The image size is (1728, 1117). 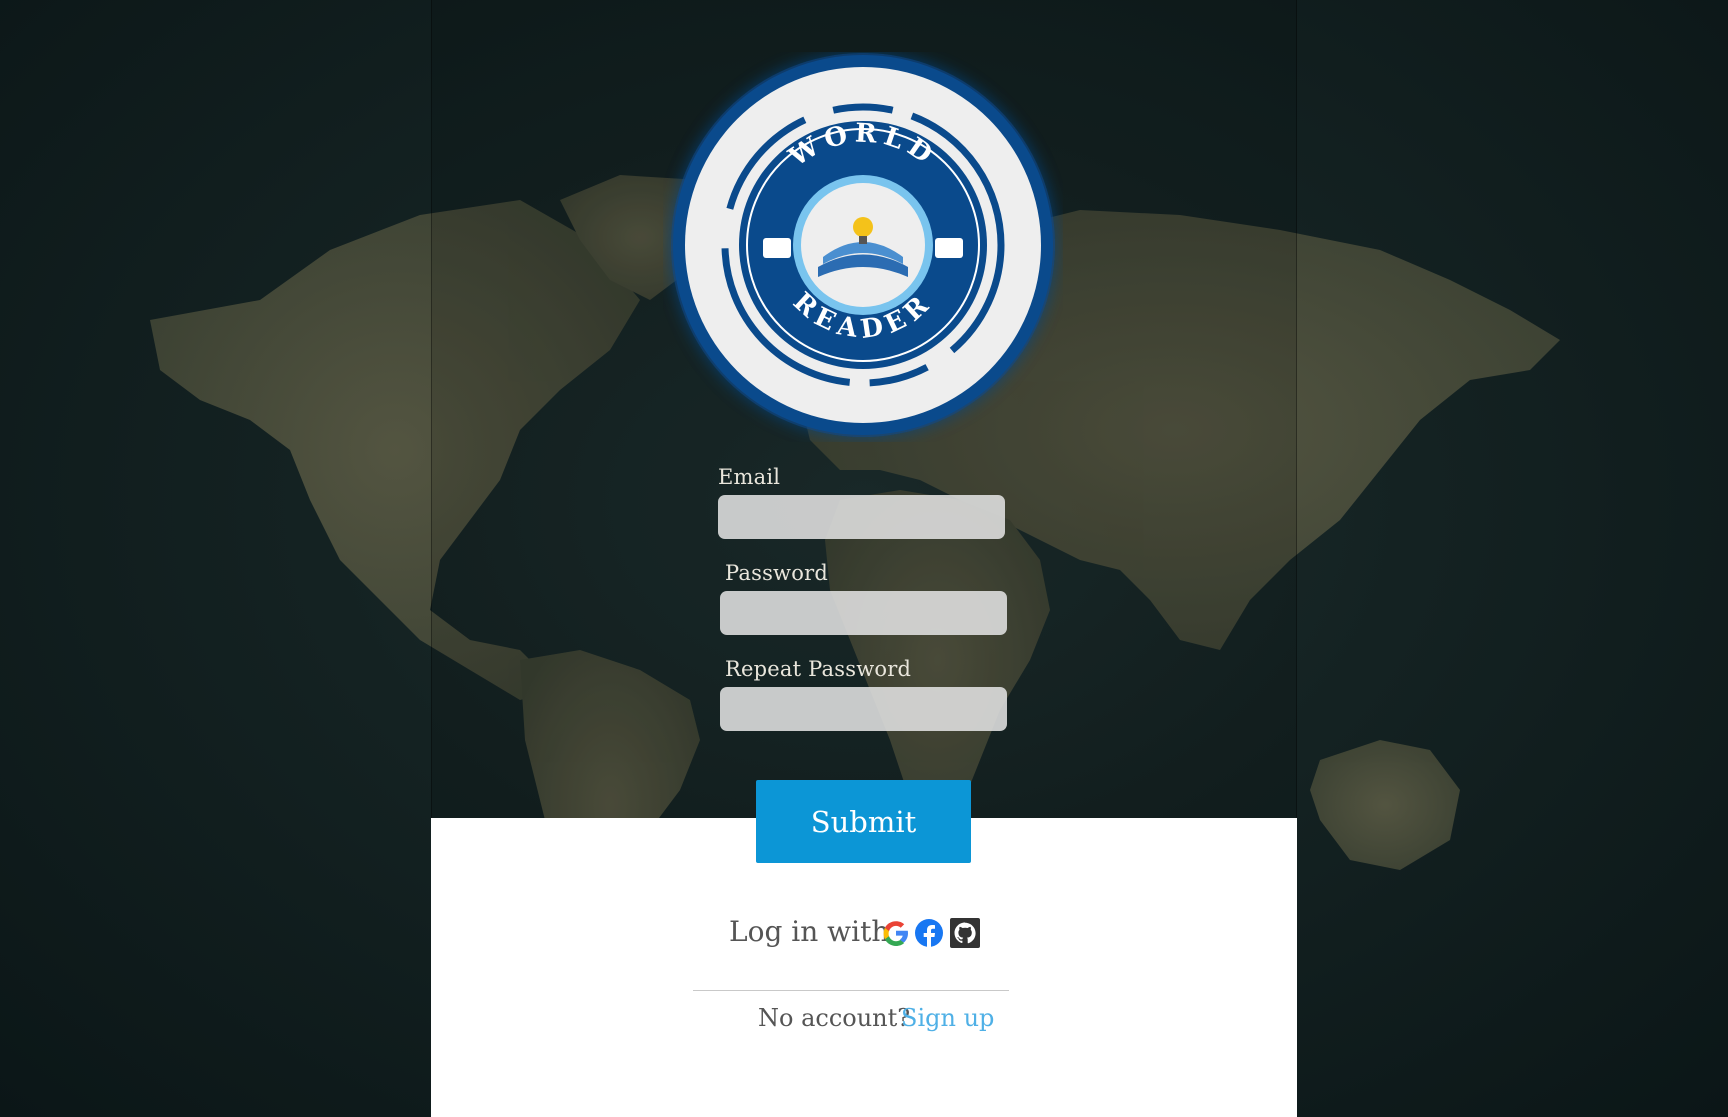 I want to click on login-with-label: Log in with, so click(x=809, y=931).